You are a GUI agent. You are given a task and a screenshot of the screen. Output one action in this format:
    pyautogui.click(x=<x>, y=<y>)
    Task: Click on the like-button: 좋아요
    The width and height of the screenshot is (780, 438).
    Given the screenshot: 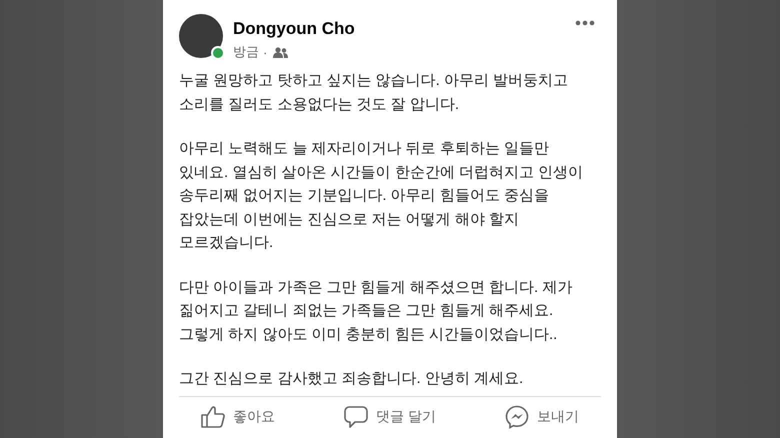 What is the action you would take?
    pyautogui.click(x=238, y=417)
    